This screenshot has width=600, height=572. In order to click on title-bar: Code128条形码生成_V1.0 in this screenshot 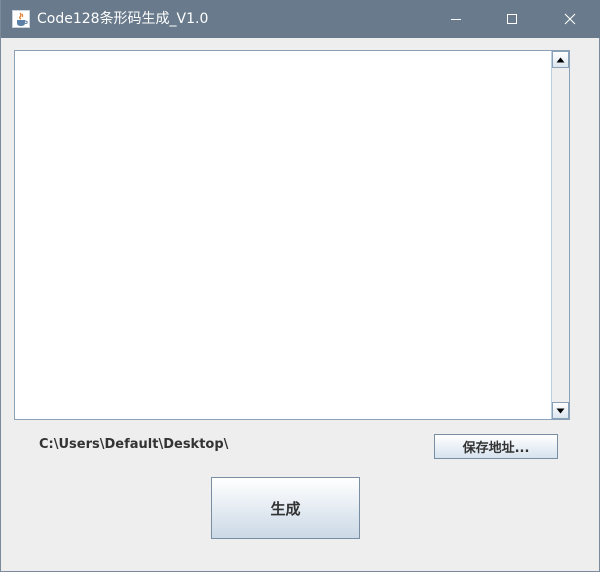, I will do `click(300, 19)`.